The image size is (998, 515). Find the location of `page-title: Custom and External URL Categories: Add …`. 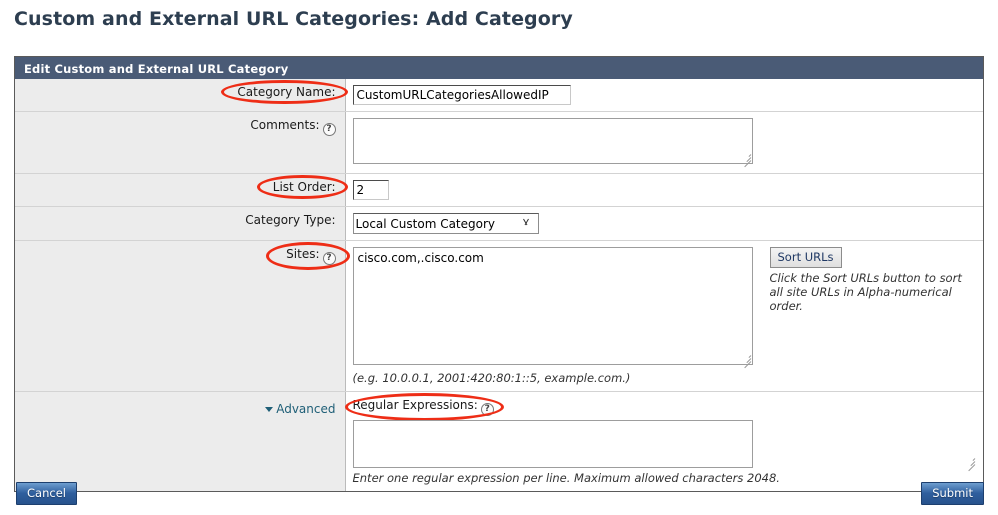

page-title: Custom and External URL Categories: Add … is located at coordinates (293, 19).